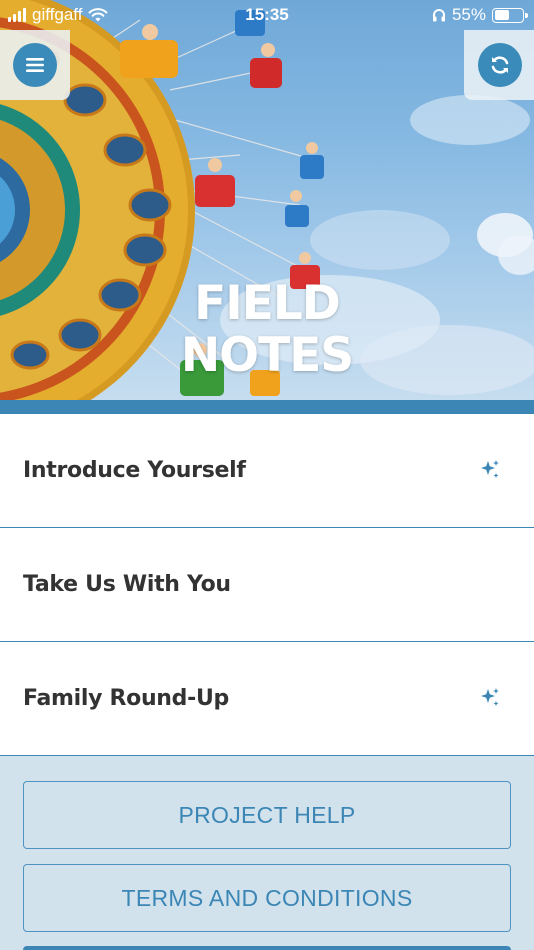 The image size is (534, 950). What do you see at coordinates (438, 14) in the screenshot?
I see `headphones-icon` at bounding box center [438, 14].